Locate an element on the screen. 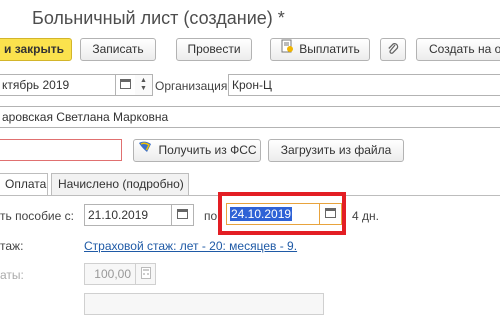 This screenshot has width=500, height=315. month-field: ктябрь 2019 is located at coordinates (58, 85).